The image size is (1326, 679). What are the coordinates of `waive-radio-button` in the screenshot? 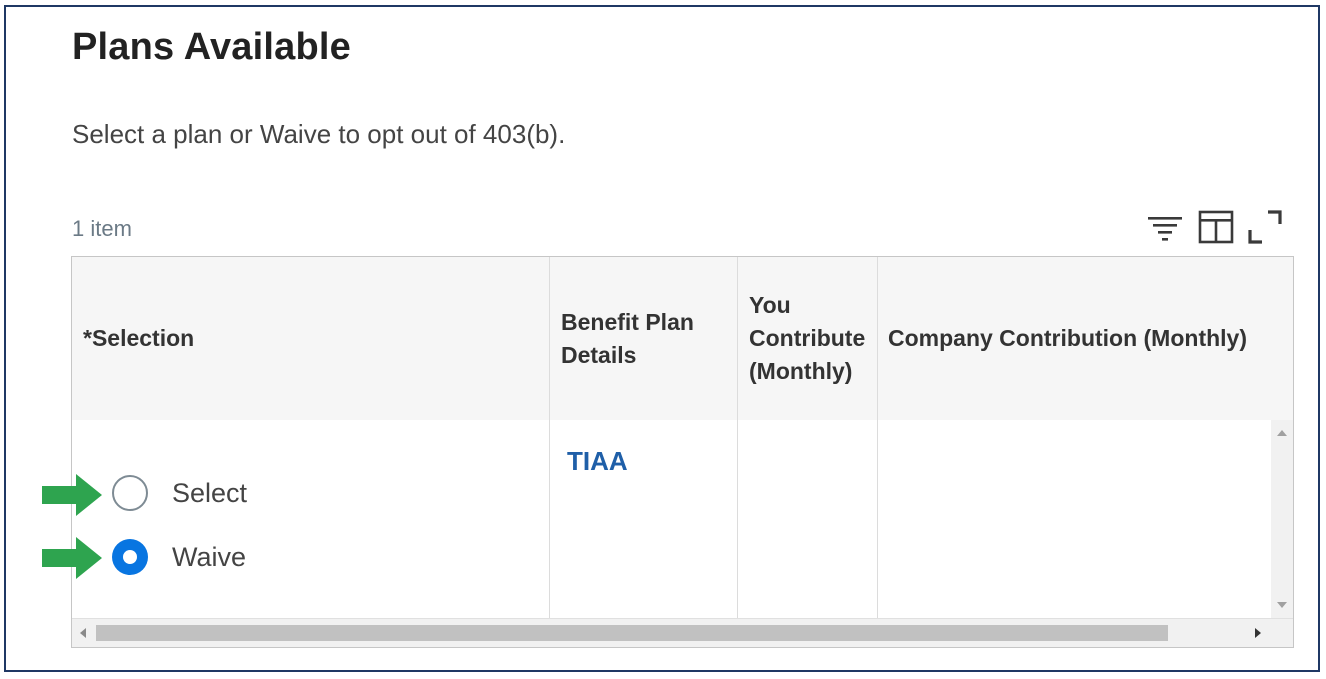 It's located at (130, 557).